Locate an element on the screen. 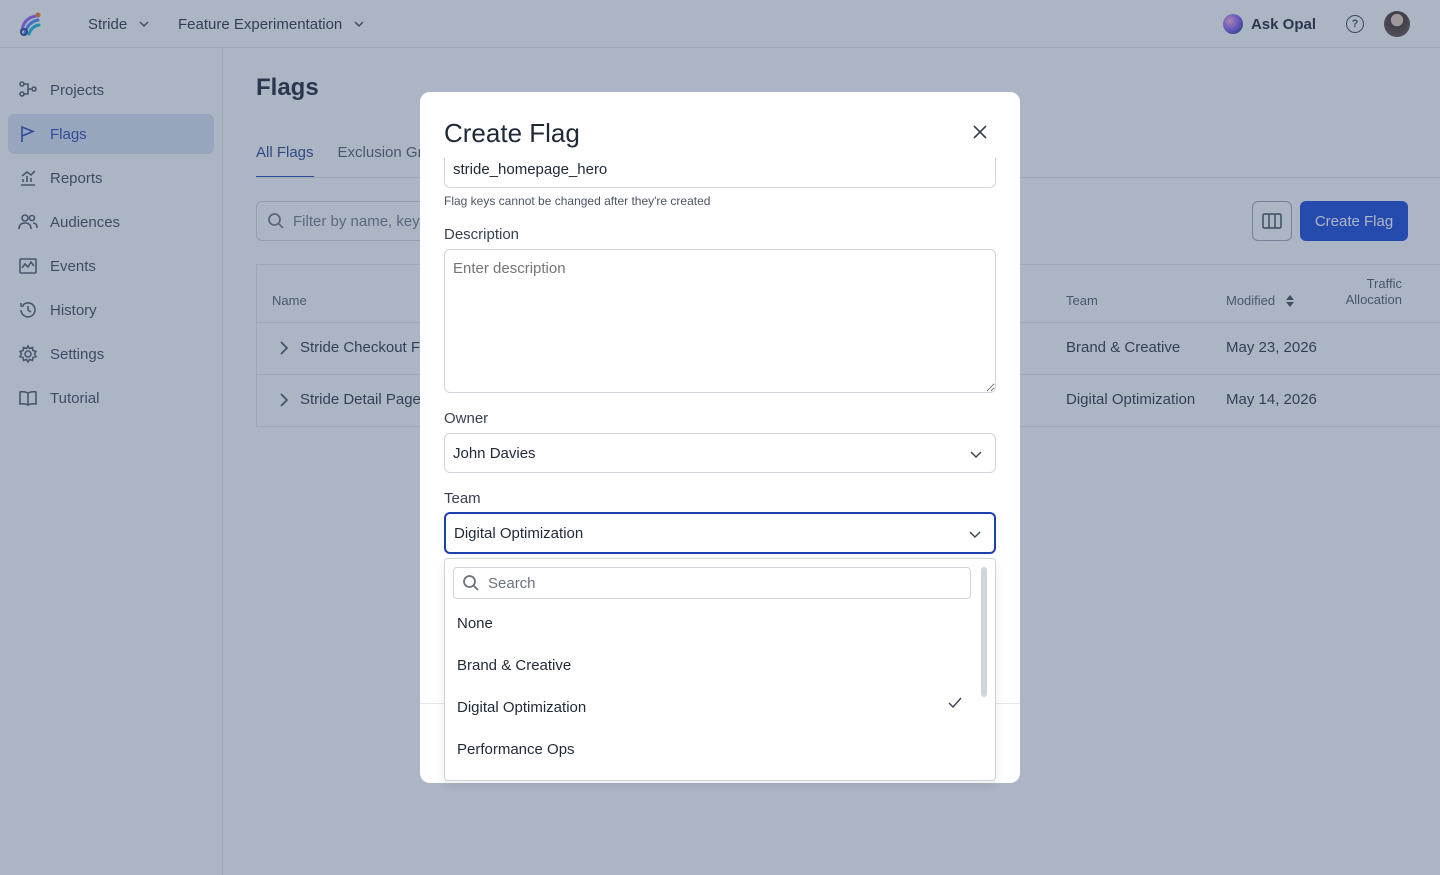  owner-value: John Davies is located at coordinates (494, 453).